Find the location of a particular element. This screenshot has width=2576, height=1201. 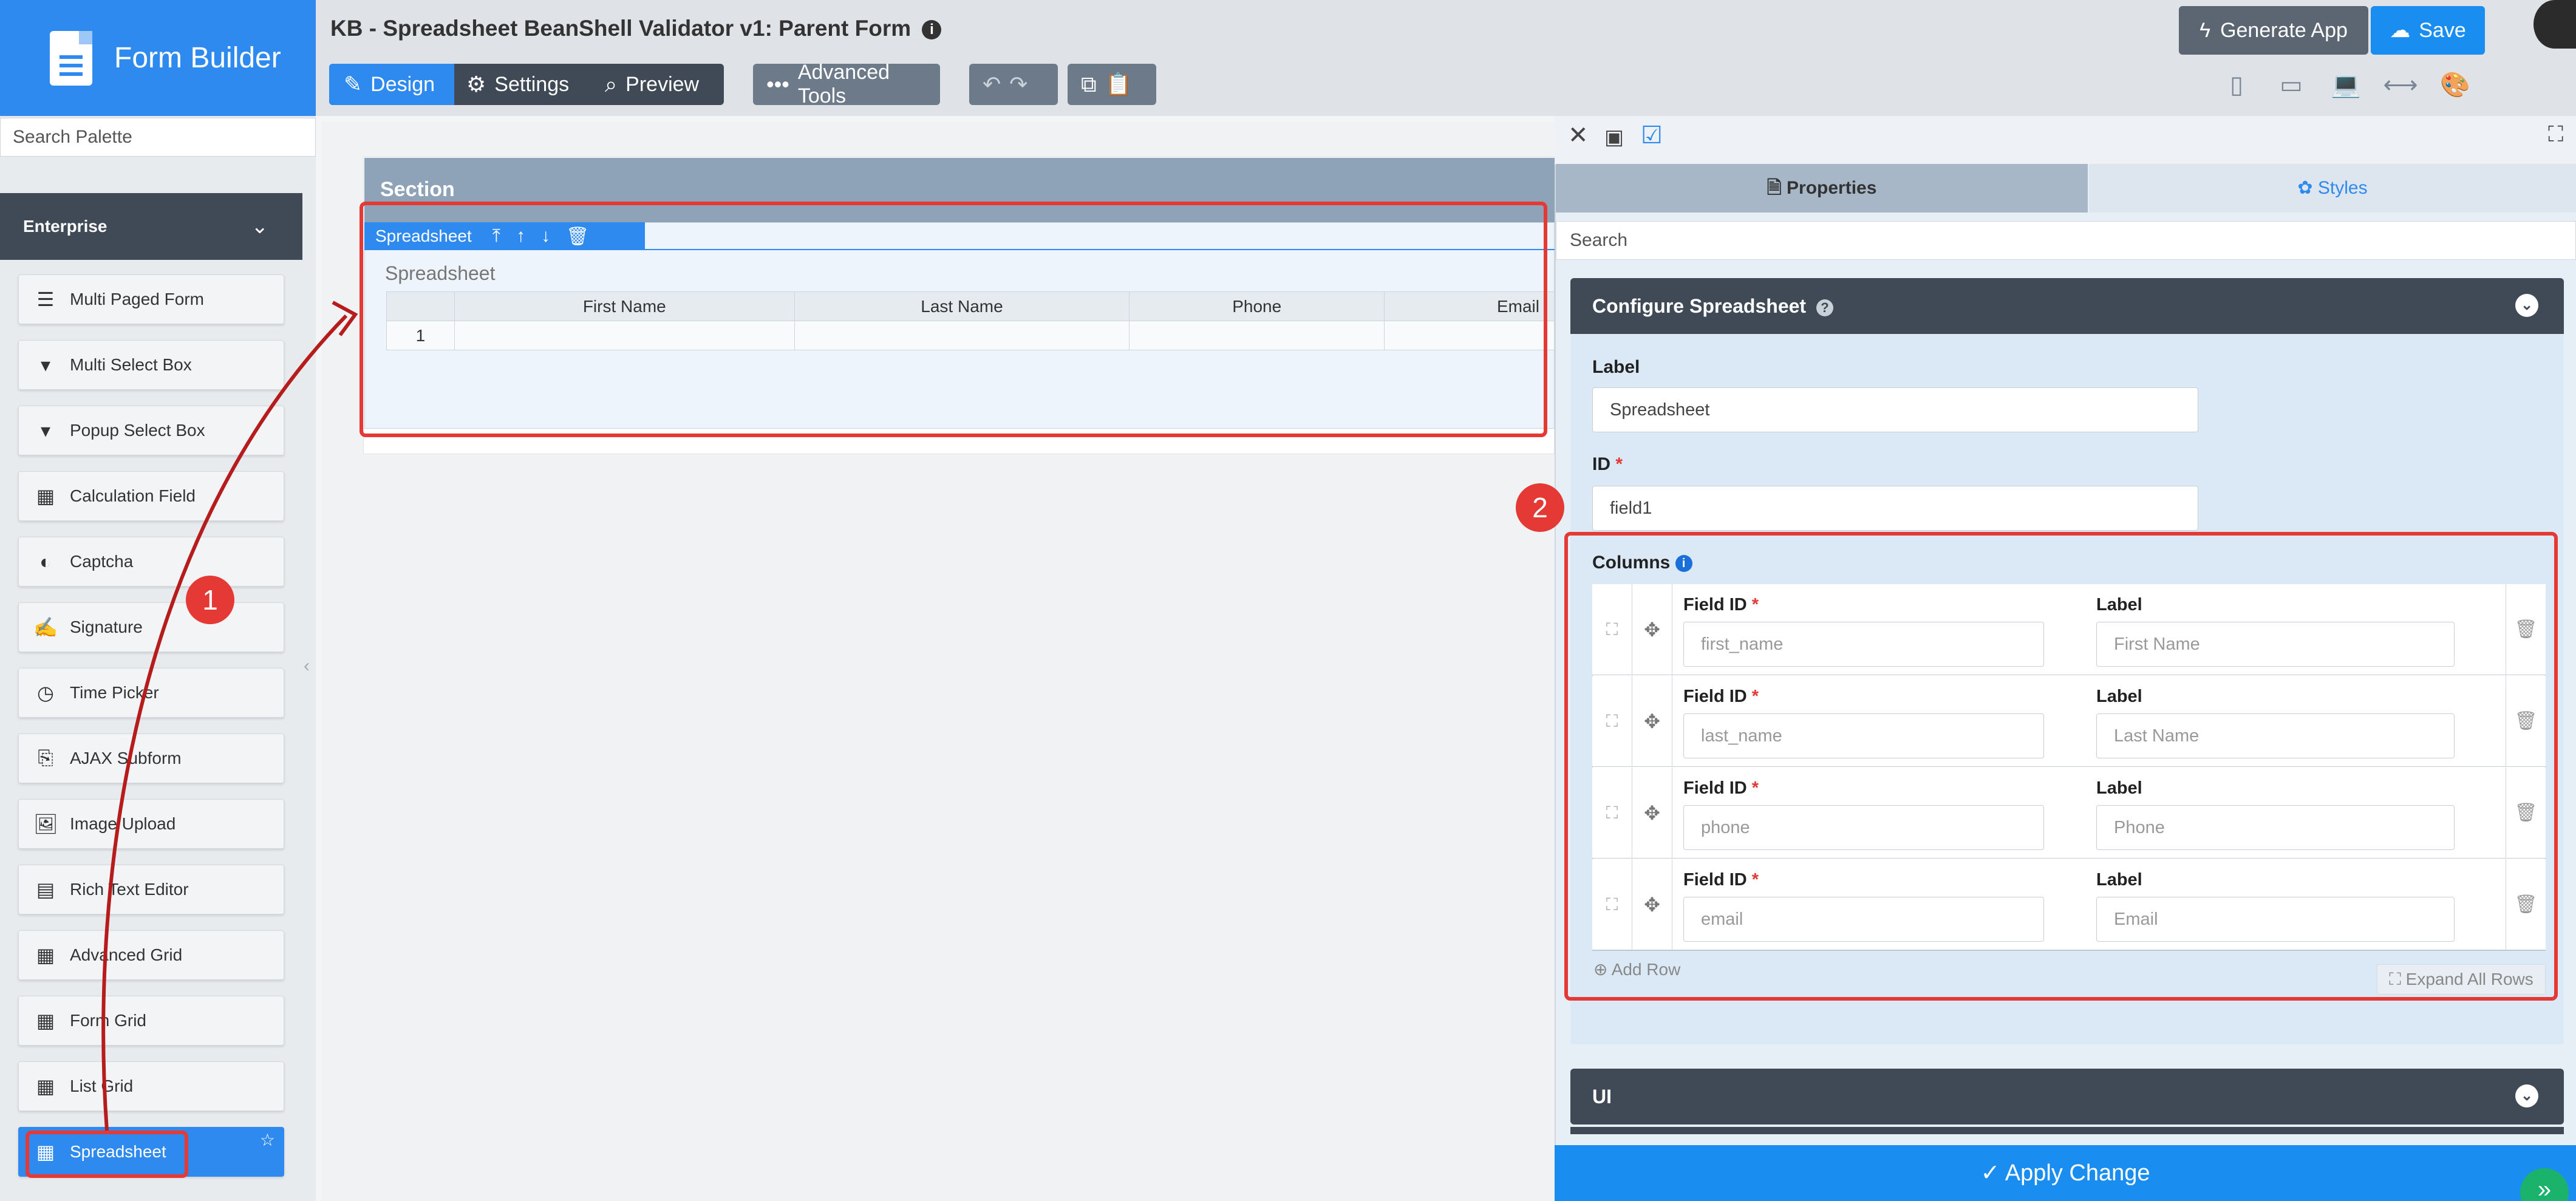

drag-arrow is located at coordinates (230, 716).